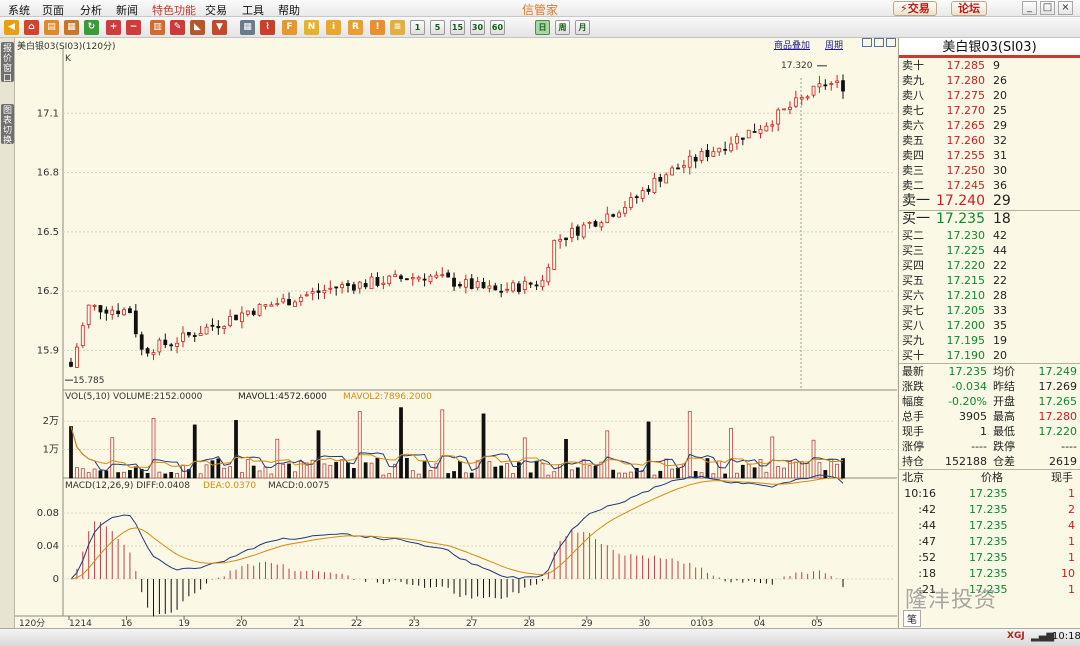 The width and height of the screenshot is (1080, 646). What do you see at coordinates (989, 250) in the screenshot?
I see `bid-row: 买三 17.225 44` at bounding box center [989, 250].